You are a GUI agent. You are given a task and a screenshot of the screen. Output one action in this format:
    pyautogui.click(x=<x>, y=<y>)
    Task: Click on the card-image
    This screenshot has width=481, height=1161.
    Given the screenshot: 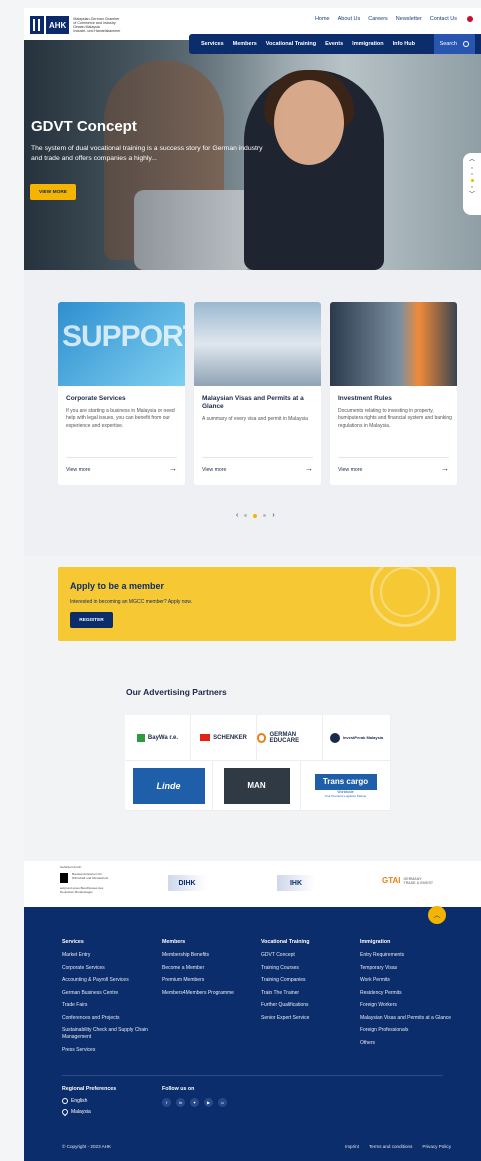 What is the action you would take?
    pyautogui.click(x=393, y=344)
    